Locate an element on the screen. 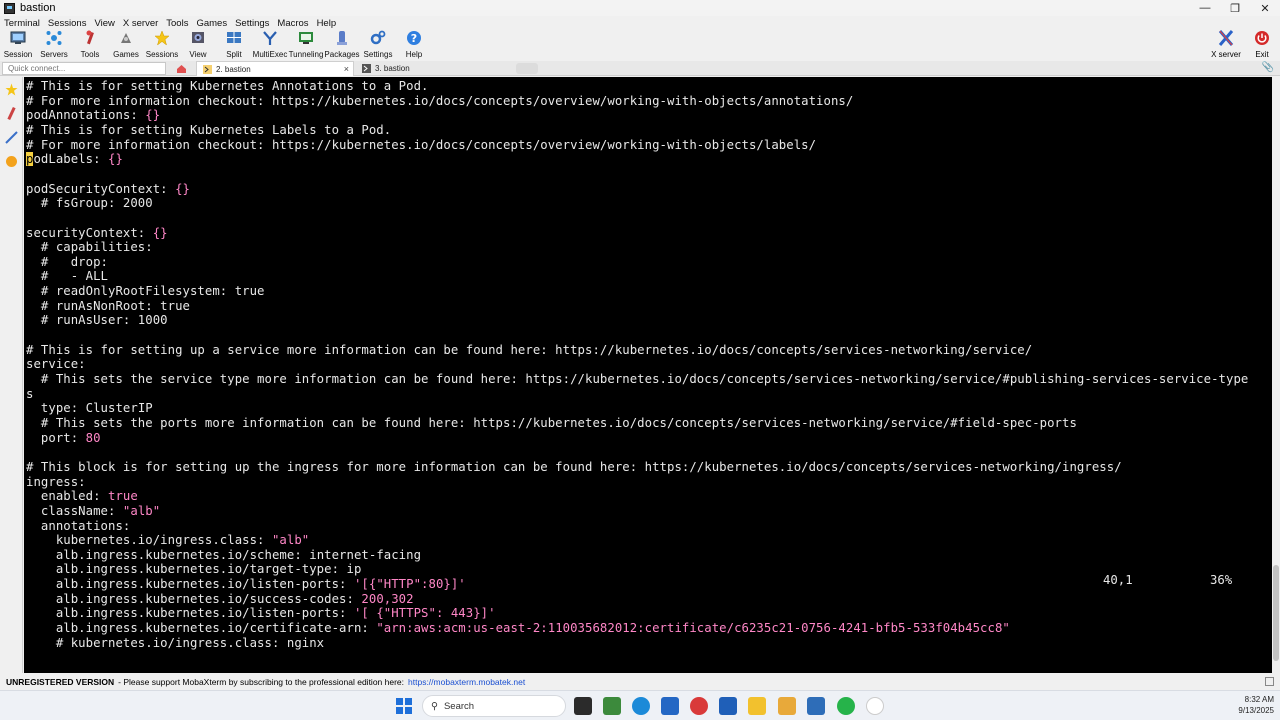  toolbar-multiexec-button: MultiExec is located at coordinates (270, 45).